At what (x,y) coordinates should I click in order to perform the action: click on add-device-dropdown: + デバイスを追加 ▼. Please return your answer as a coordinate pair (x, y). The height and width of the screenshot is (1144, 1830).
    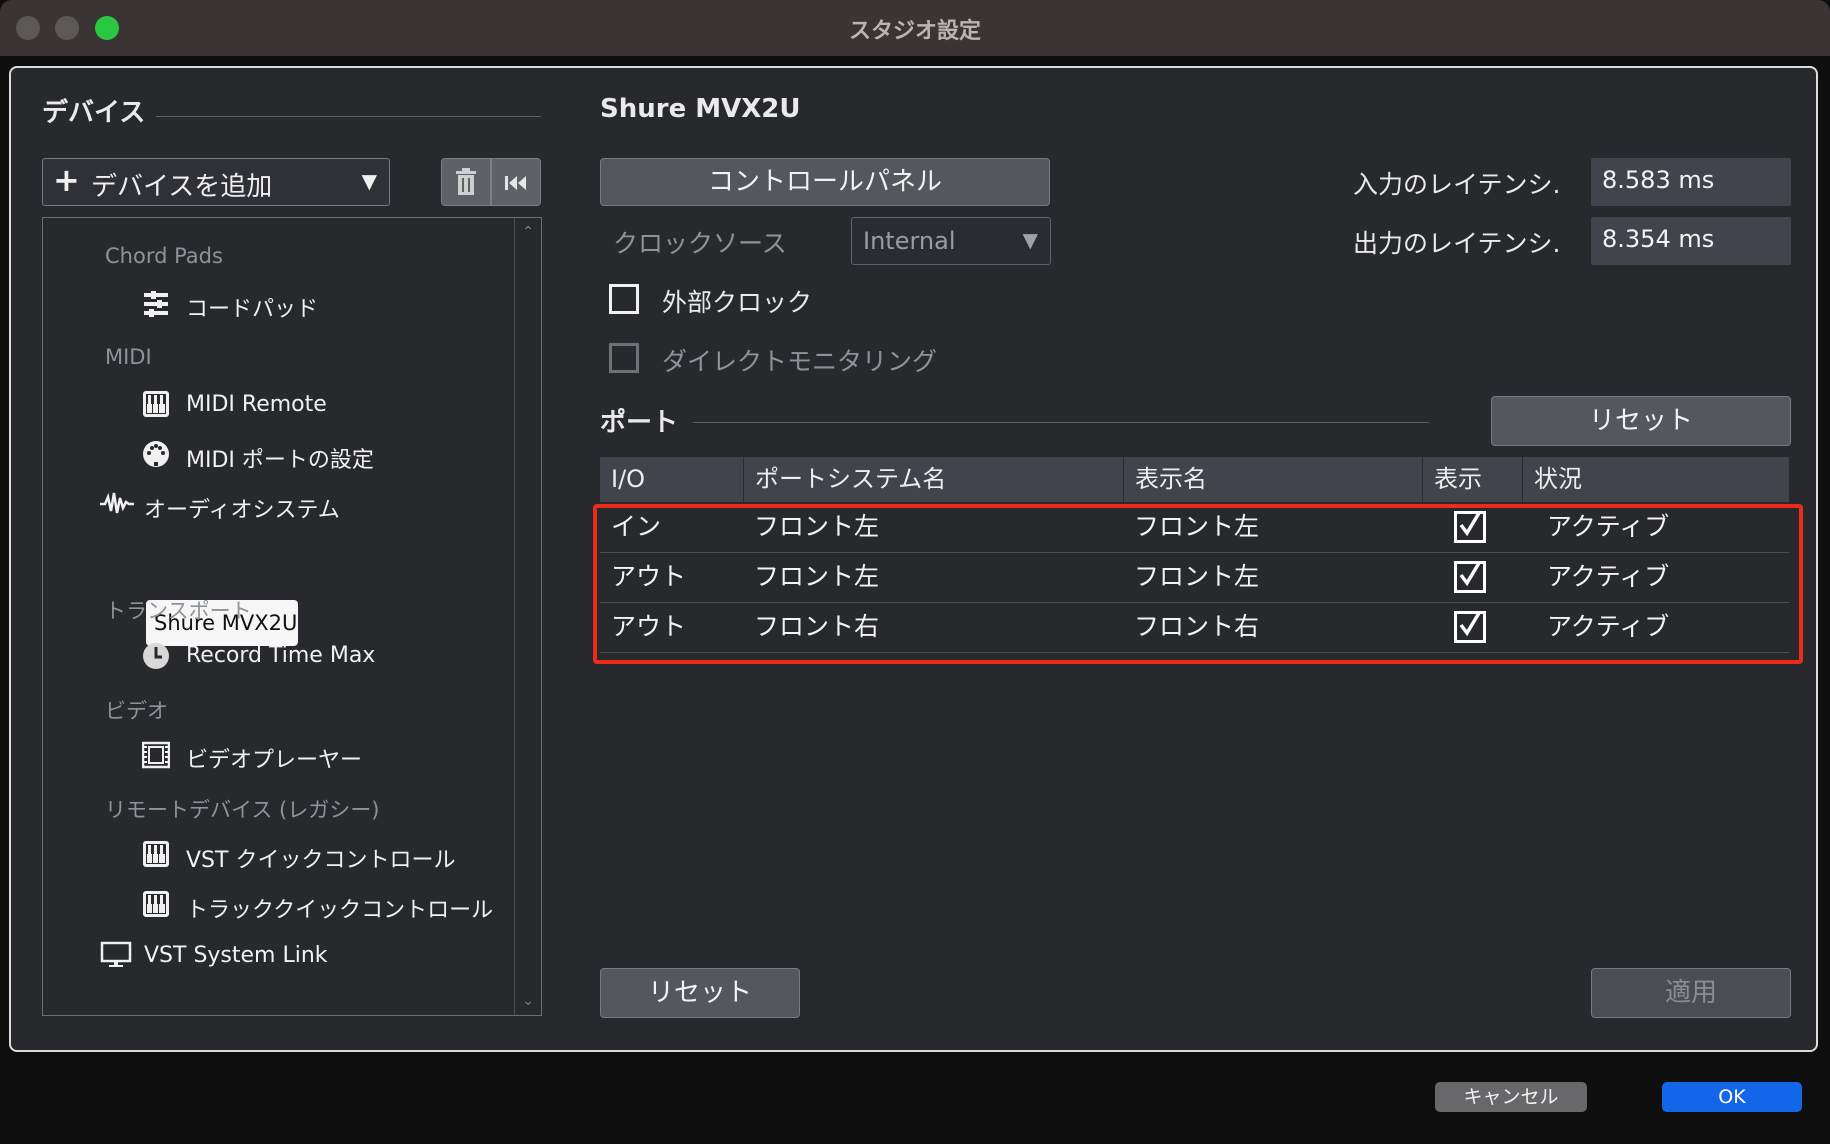
    Looking at the image, I should click on (216, 182).